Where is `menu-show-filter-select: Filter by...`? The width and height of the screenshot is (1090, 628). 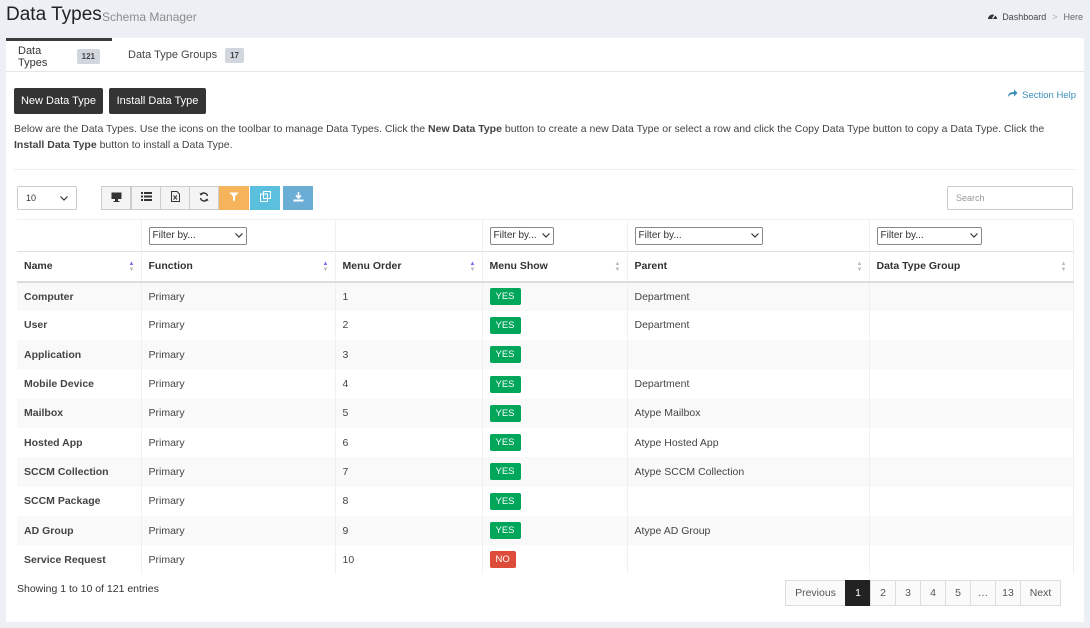
menu-show-filter-select: Filter by... is located at coordinates (521, 235).